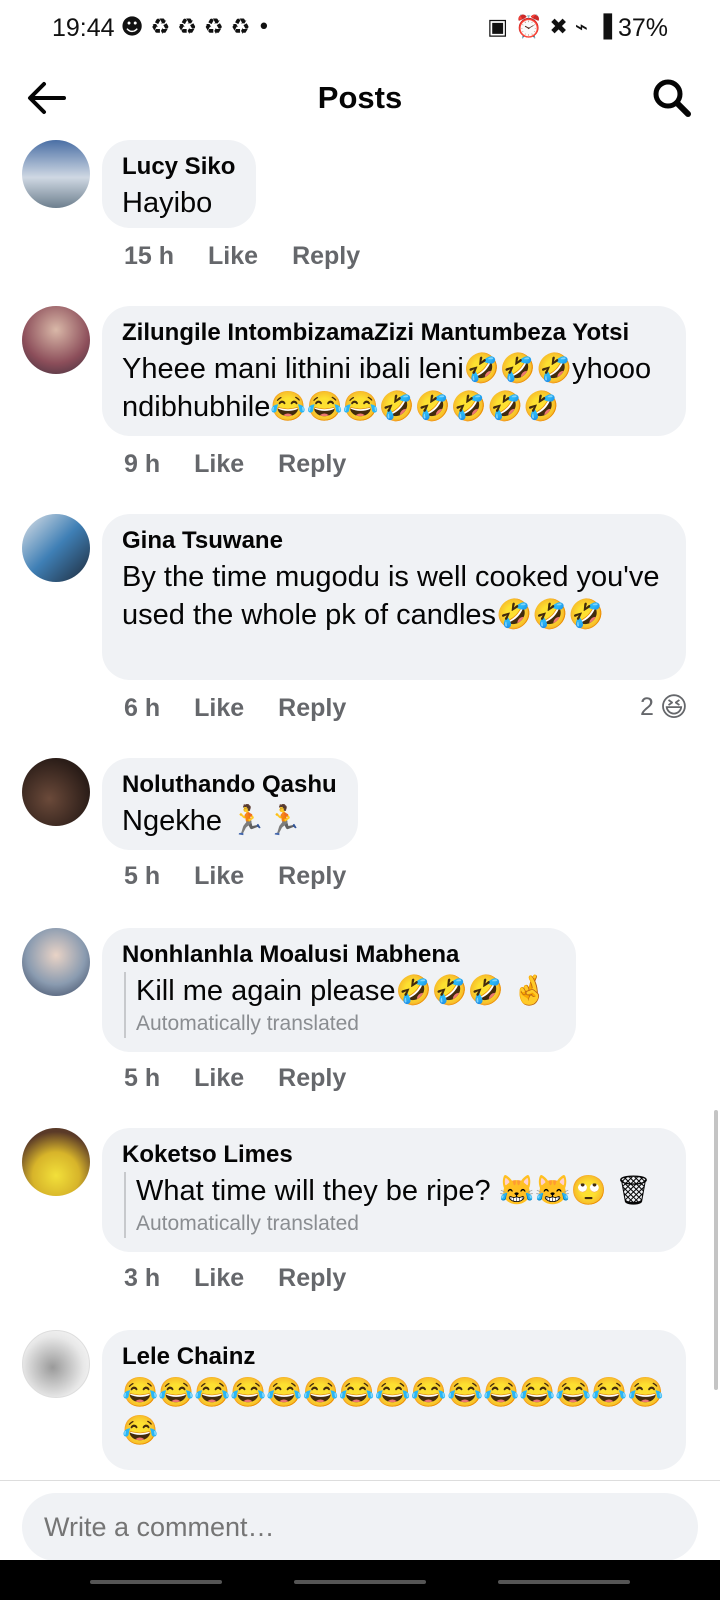 The width and height of the screenshot is (720, 1600). What do you see at coordinates (642, 27) in the screenshot?
I see `battery-level: 37%` at bounding box center [642, 27].